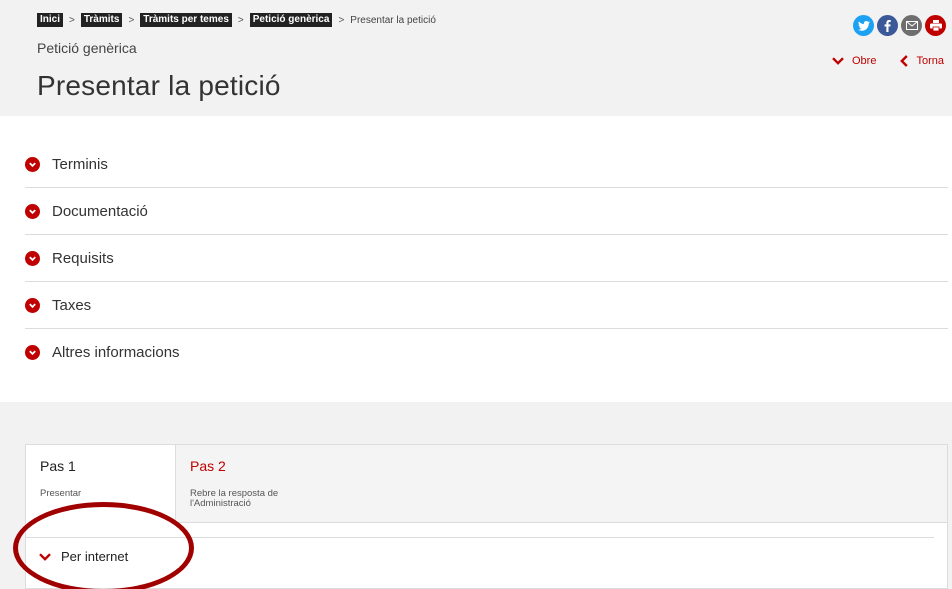 Image resolution: width=952 pixels, height=589 pixels. I want to click on accordion-label: Requisits, so click(83, 258).